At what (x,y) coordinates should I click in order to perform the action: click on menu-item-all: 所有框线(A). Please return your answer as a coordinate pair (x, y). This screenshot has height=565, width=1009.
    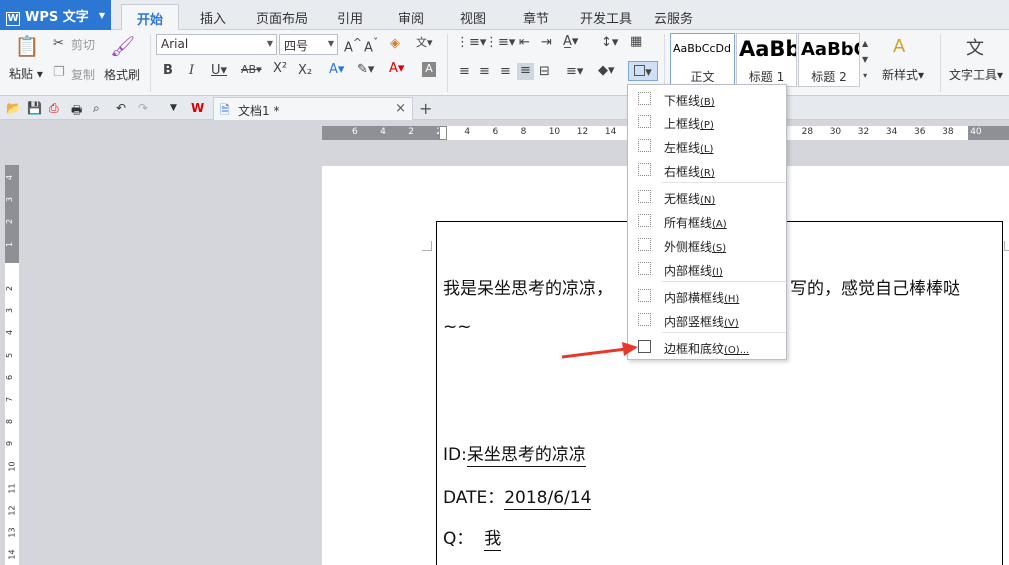
    Looking at the image, I should click on (707, 221).